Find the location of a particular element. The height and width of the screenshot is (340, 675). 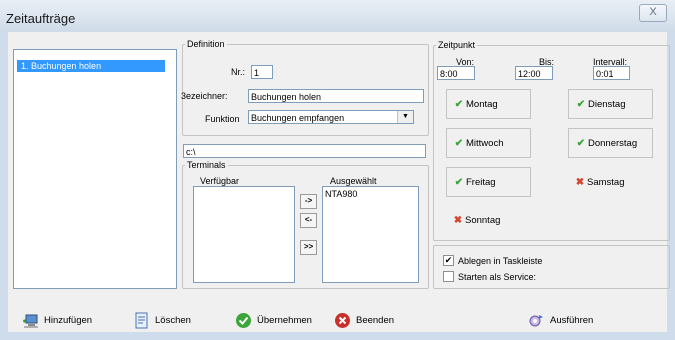

options-group is located at coordinates (551, 267).